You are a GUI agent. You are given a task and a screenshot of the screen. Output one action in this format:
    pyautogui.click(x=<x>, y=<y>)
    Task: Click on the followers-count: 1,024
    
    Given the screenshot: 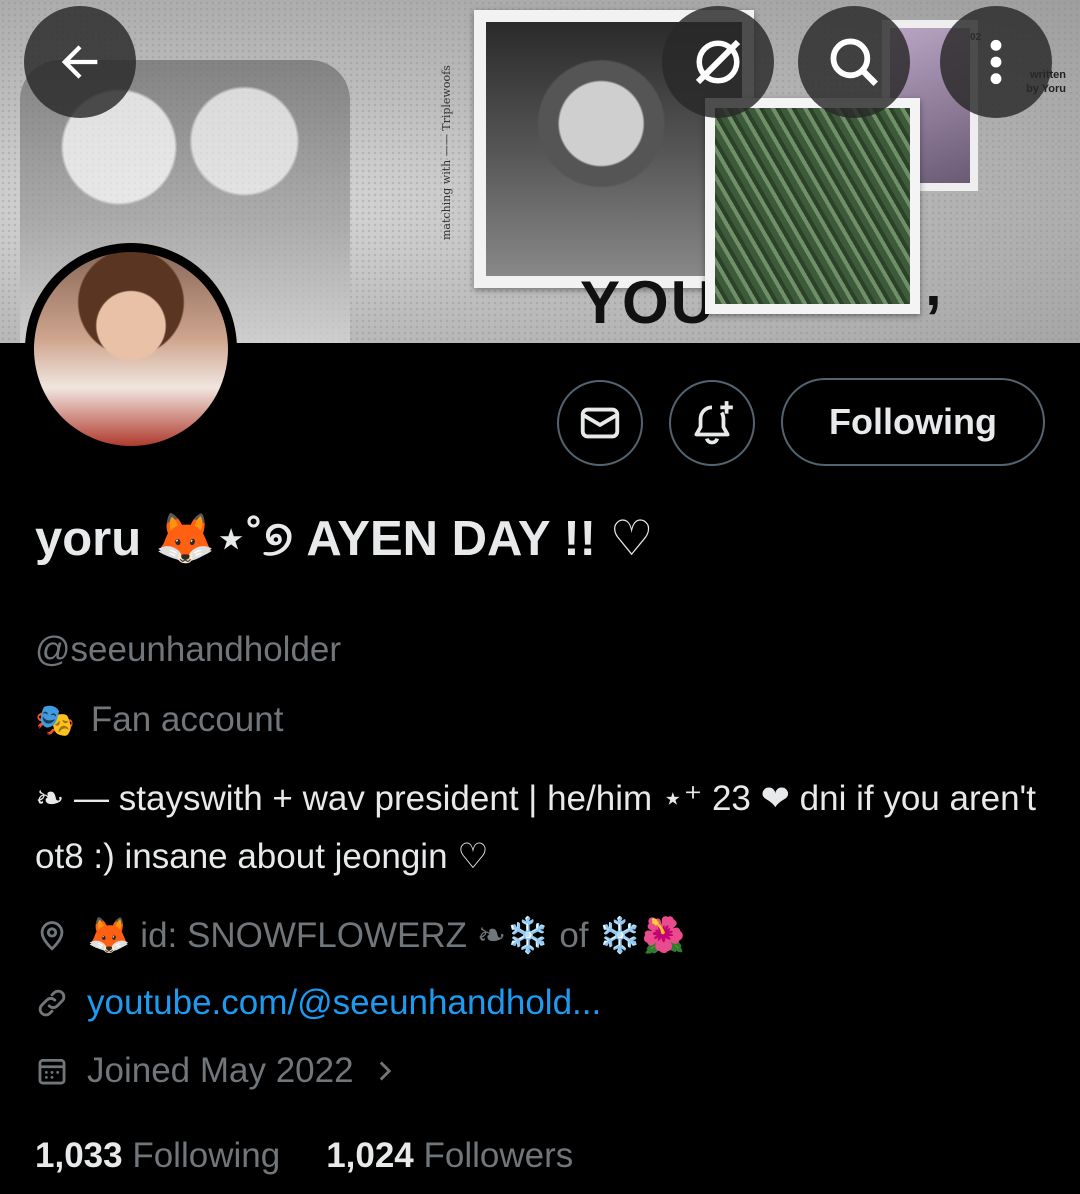 What is the action you would take?
    pyautogui.click(x=370, y=1155)
    